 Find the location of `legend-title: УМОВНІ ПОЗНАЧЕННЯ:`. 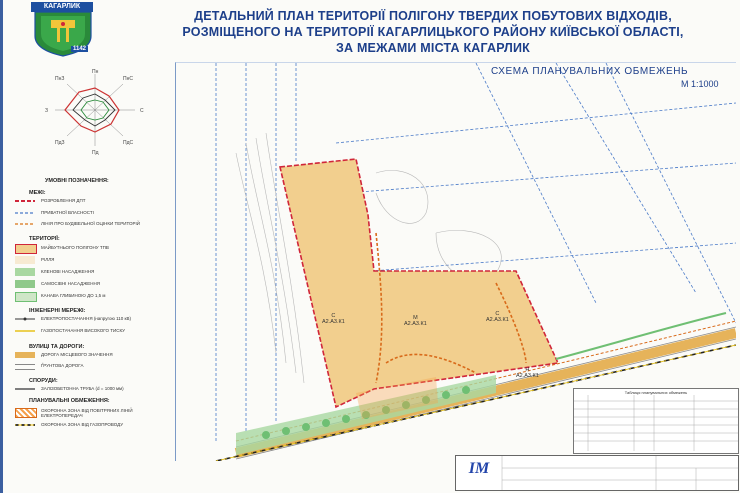

legend-title: УМОВНІ ПОЗНАЧЕННЯ: is located at coordinates (77, 181).